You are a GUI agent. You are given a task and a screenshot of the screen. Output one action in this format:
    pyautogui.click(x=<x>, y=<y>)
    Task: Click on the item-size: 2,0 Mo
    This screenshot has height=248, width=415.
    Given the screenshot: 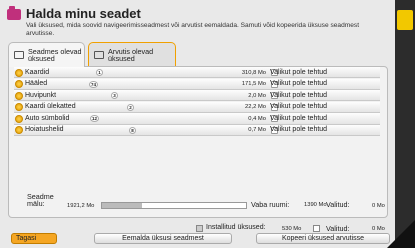 What is the action you would take?
    pyautogui.click(x=257, y=95)
    